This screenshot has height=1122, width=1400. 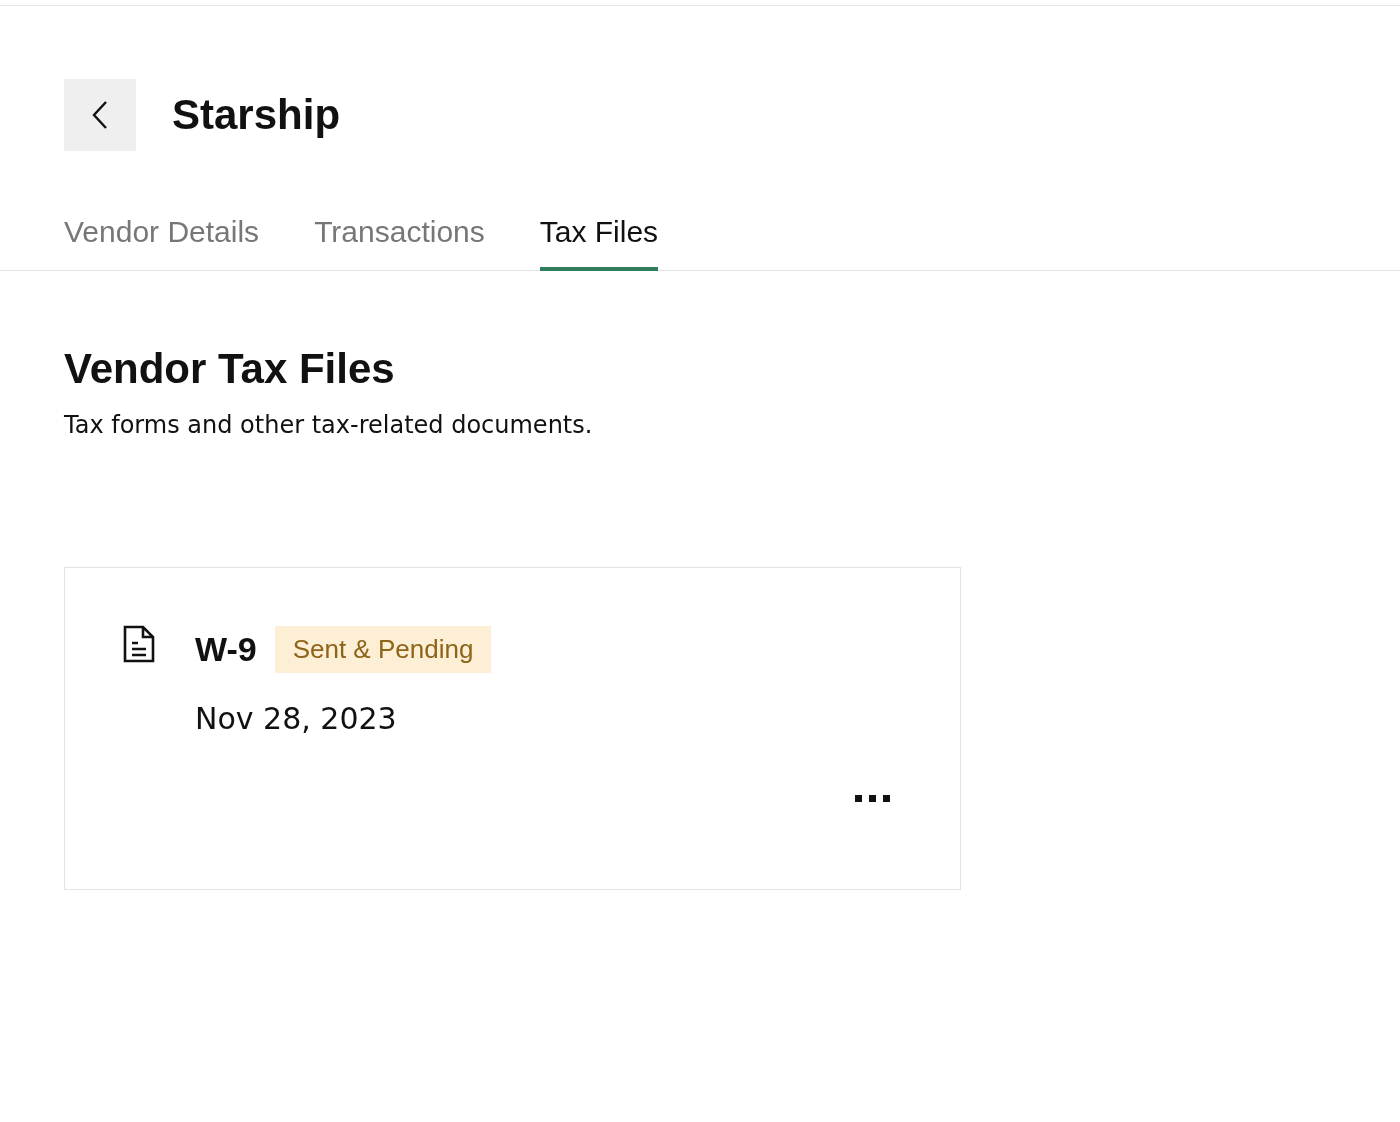 I want to click on chevron-left-icon, so click(x=100, y=115).